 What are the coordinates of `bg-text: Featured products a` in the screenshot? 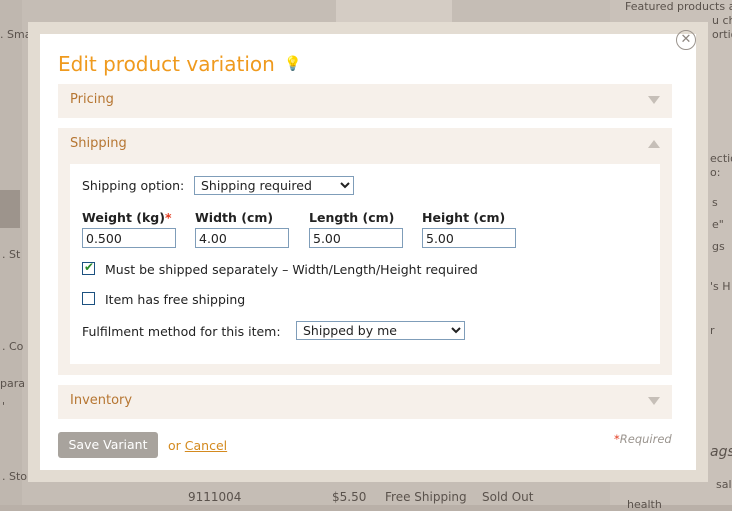 It's located at (678, 6).